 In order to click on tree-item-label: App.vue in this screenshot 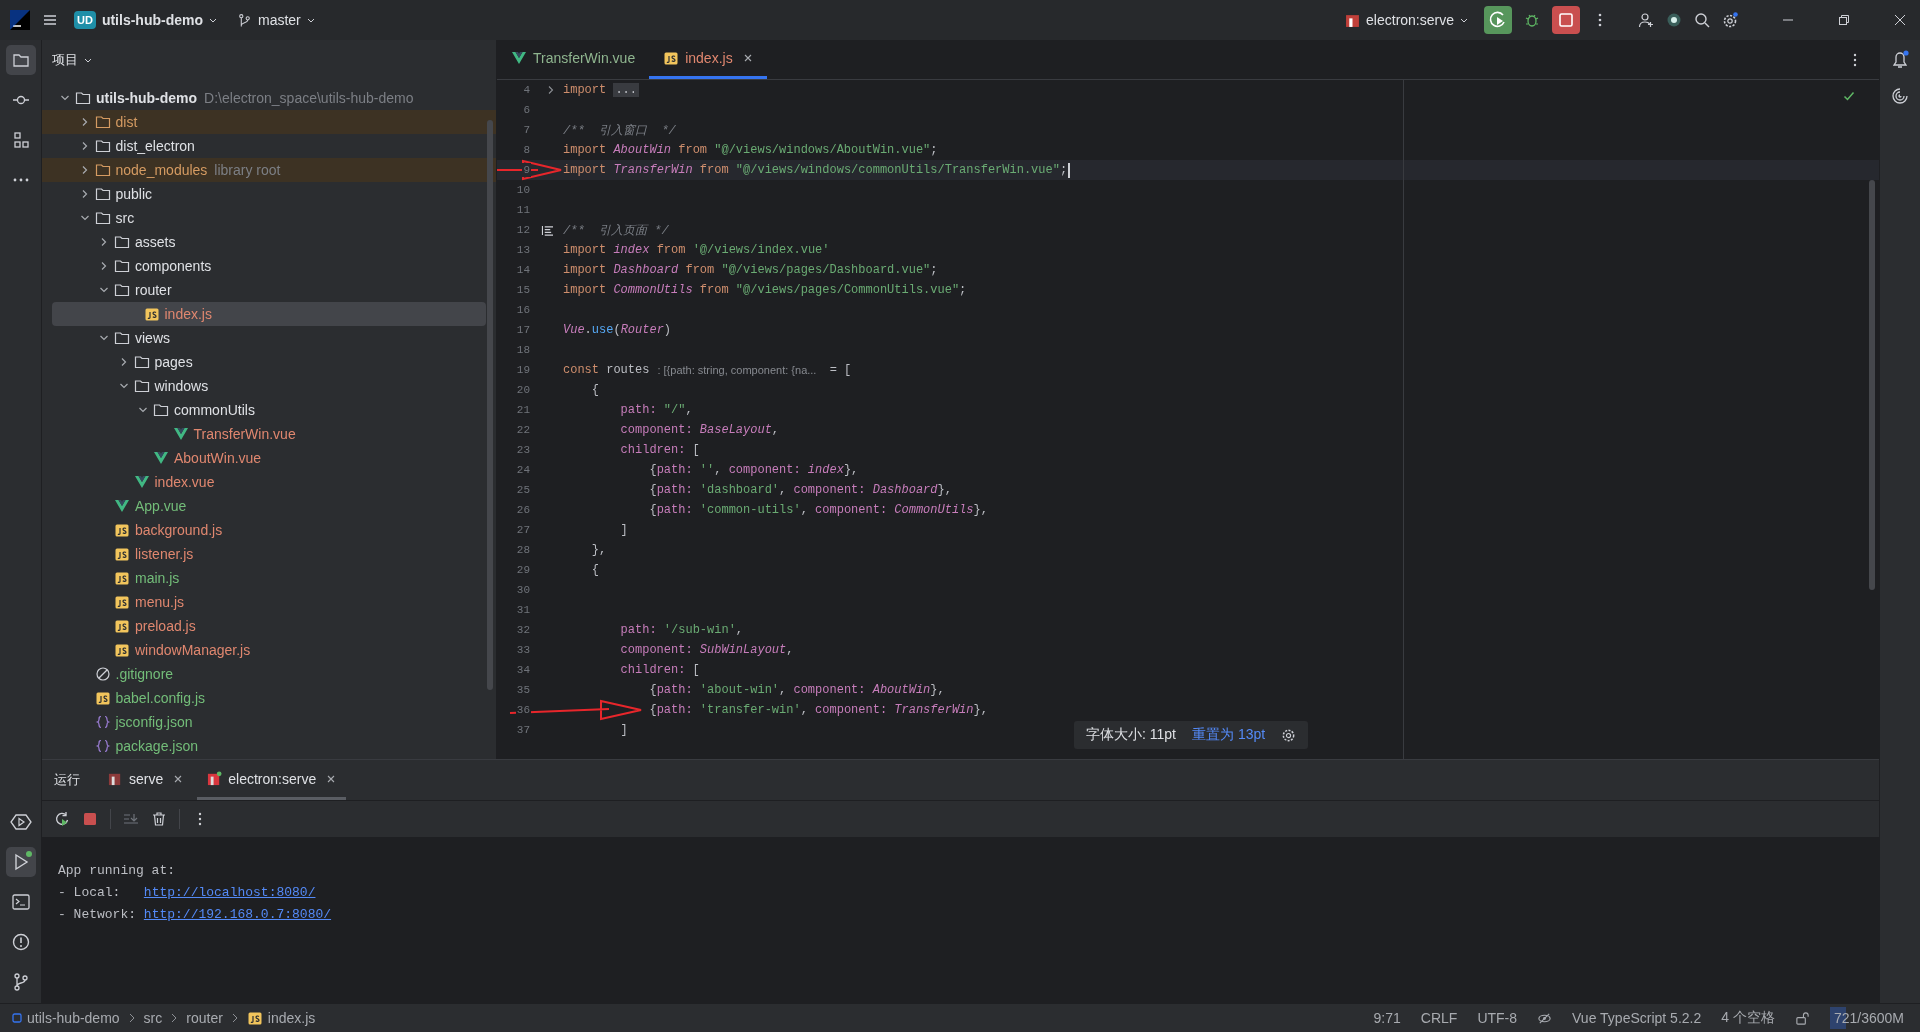, I will do `click(161, 506)`.